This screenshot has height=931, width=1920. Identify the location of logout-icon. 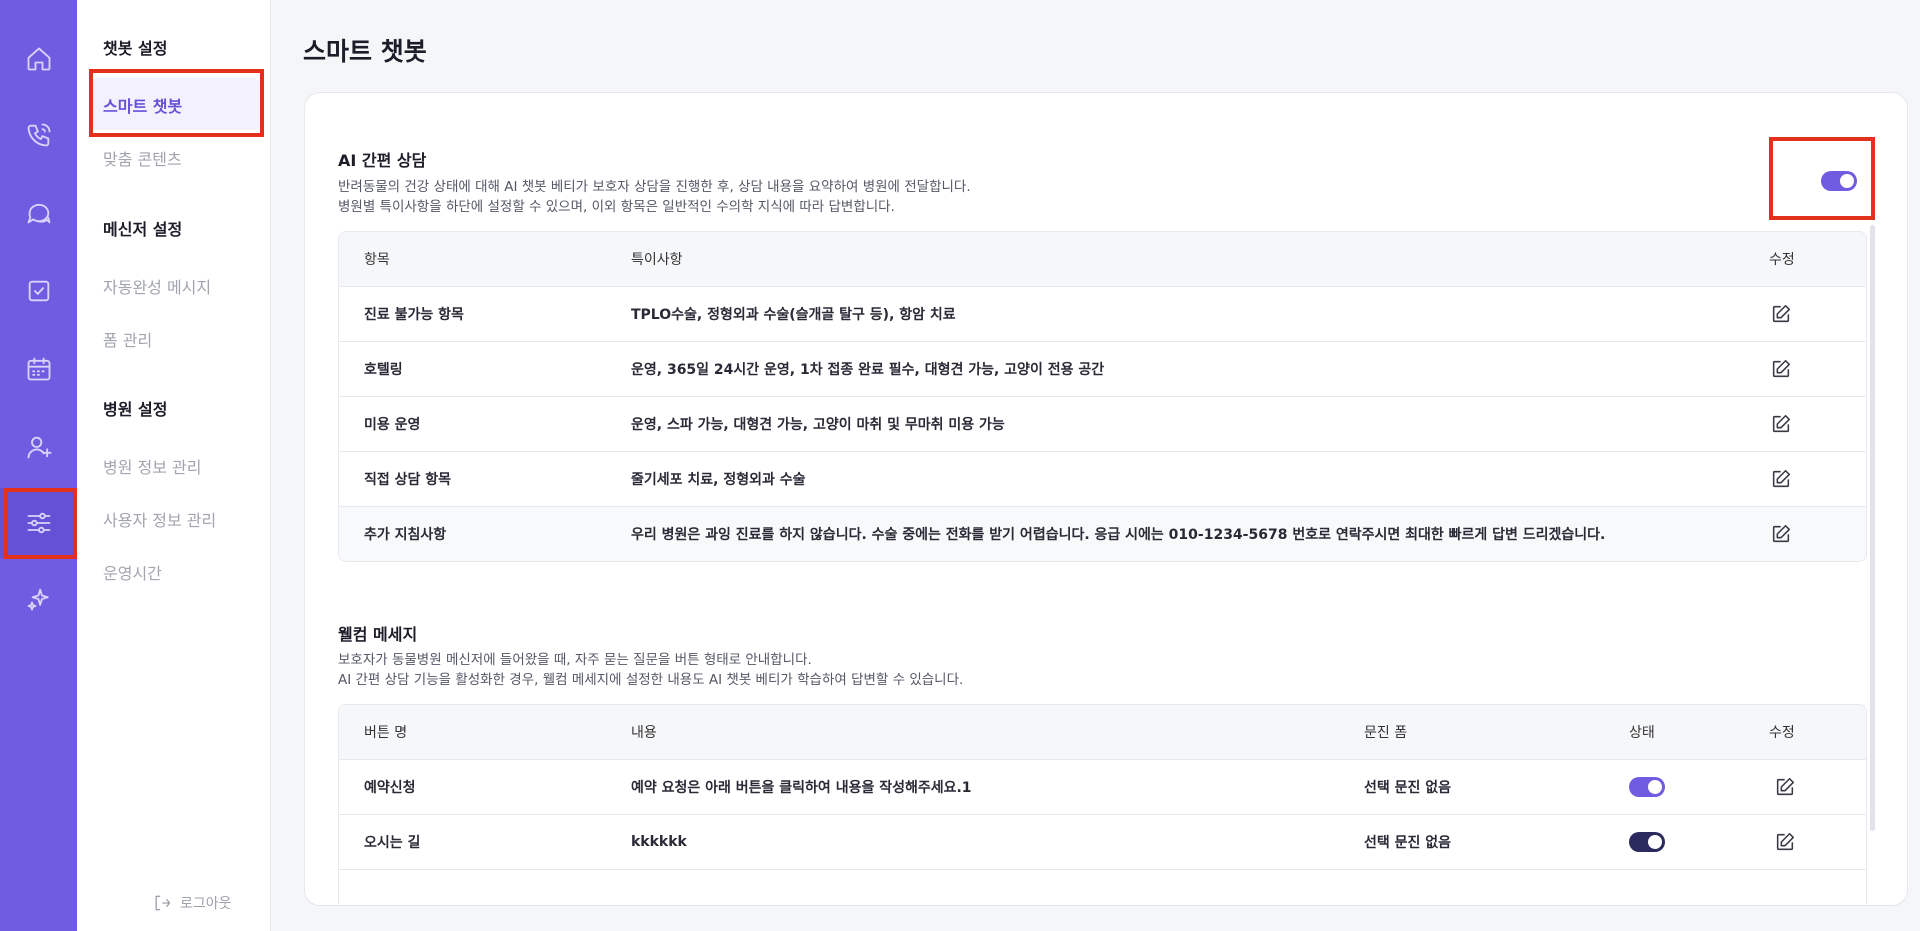
(163, 903).